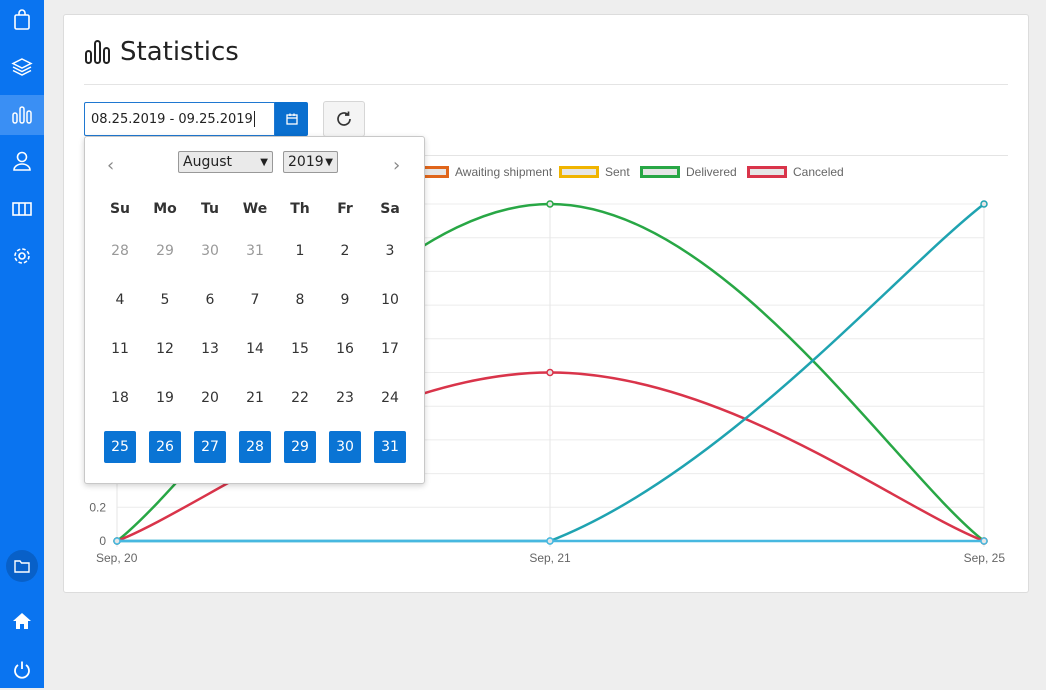  Describe the element at coordinates (110, 165) in the screenshot. I see `prev-month-button: ‹` at that location.